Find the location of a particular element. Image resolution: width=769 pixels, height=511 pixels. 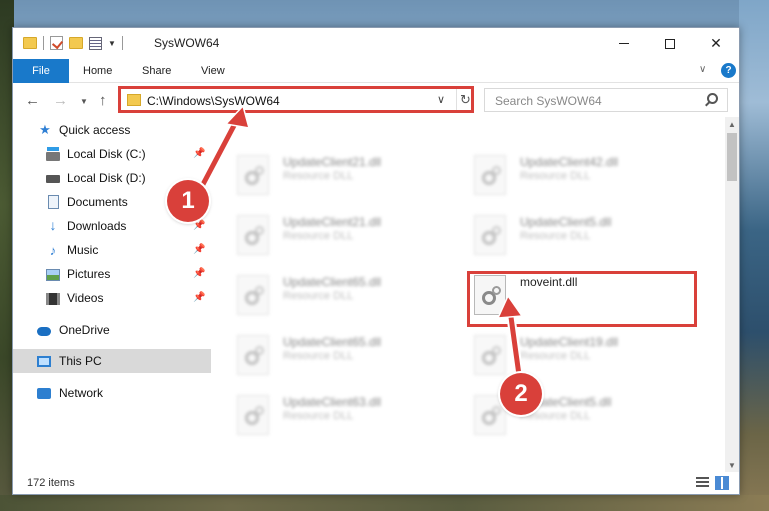

minimize-icon is located at coordinates (624, 43).